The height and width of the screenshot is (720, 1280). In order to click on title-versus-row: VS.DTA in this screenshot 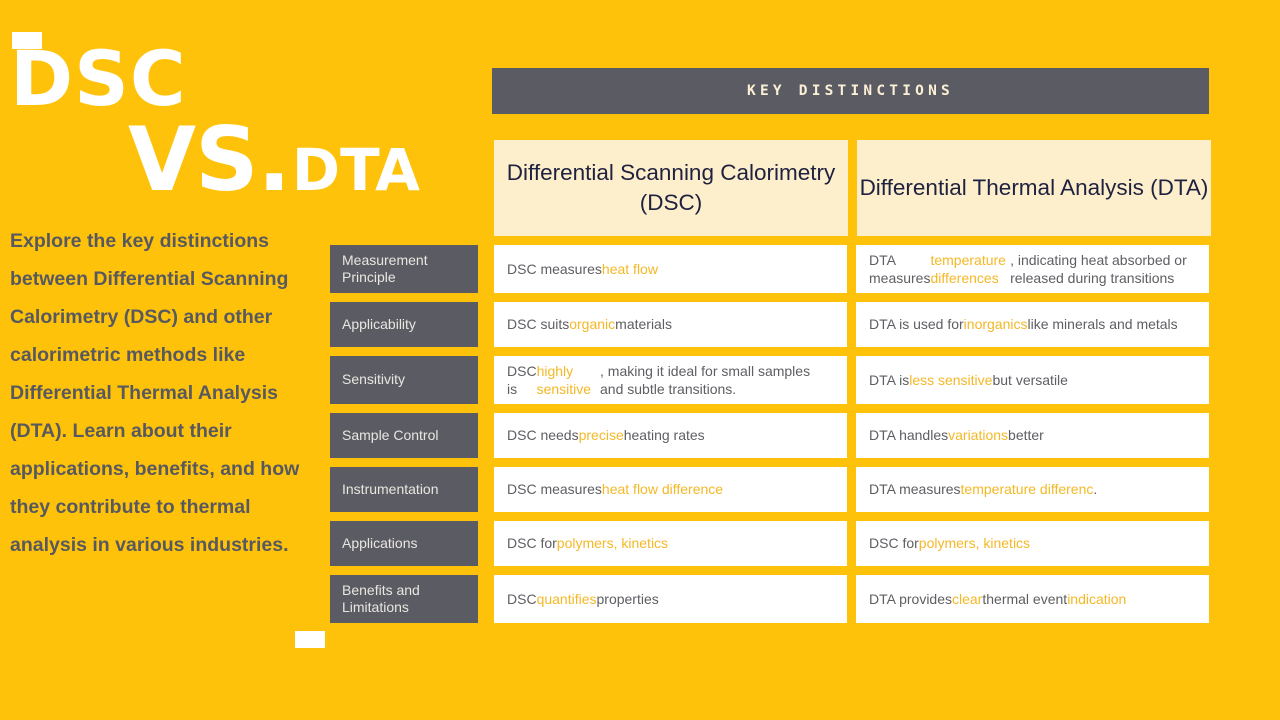, I will do `click(215, 160)`.